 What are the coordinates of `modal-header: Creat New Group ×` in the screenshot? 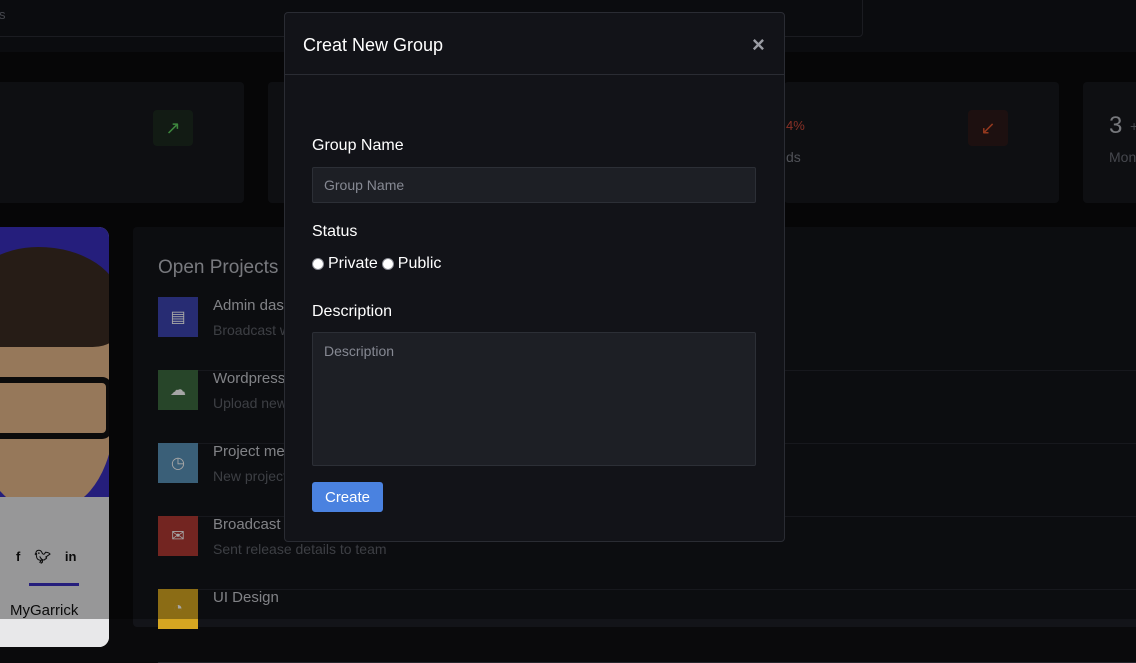 It's located at (534, 44).